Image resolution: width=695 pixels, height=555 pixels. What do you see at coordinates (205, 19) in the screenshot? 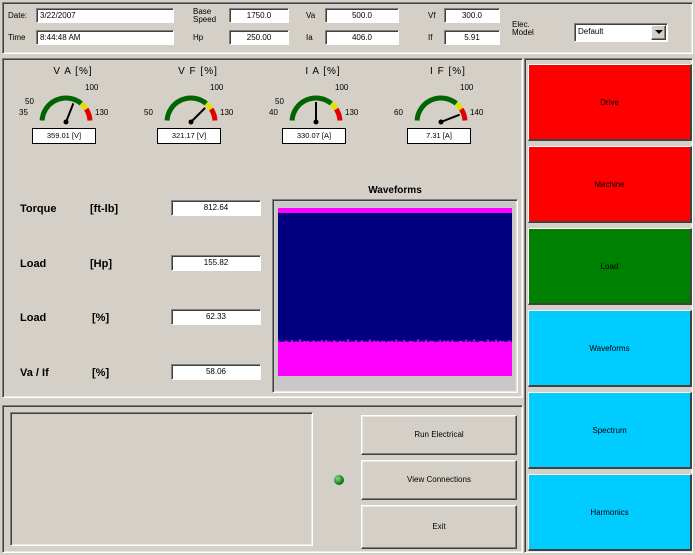
I see `base-speed-label-2: Speed` at bounding box center [205, 19].